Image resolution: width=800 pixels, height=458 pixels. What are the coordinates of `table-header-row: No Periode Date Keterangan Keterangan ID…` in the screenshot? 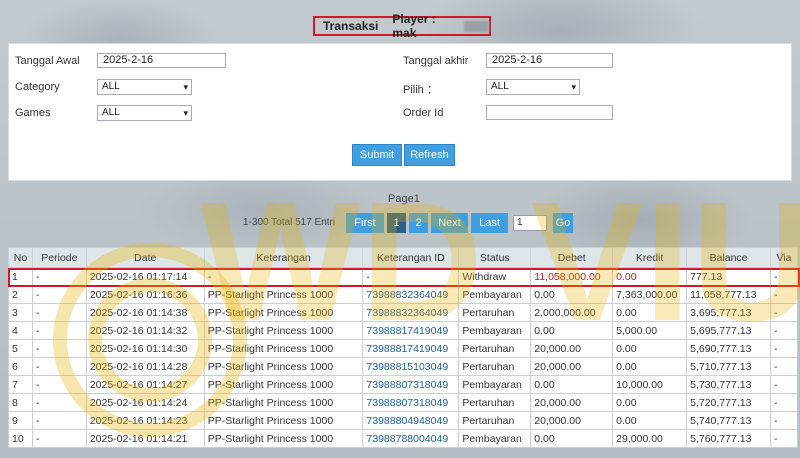 It's located at (403, 257).